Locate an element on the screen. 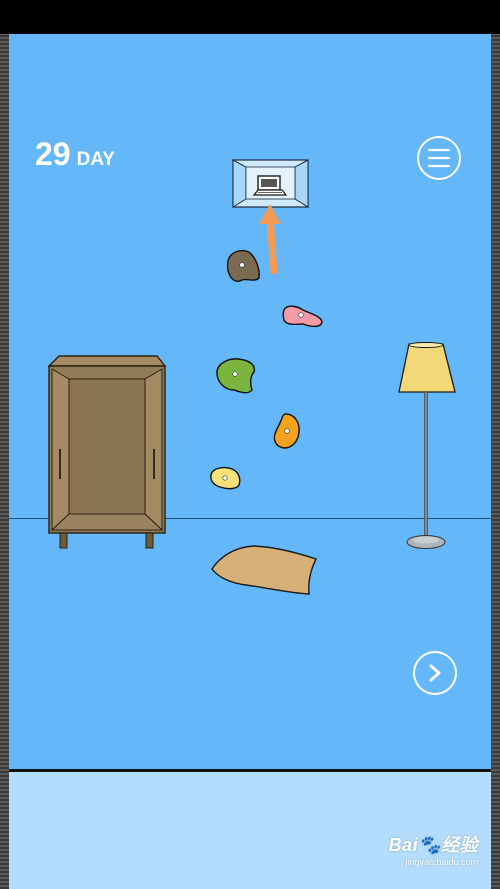 This screenshot has height=889, width=500. climbing-hold-orange is located at coordinates (287, 431).